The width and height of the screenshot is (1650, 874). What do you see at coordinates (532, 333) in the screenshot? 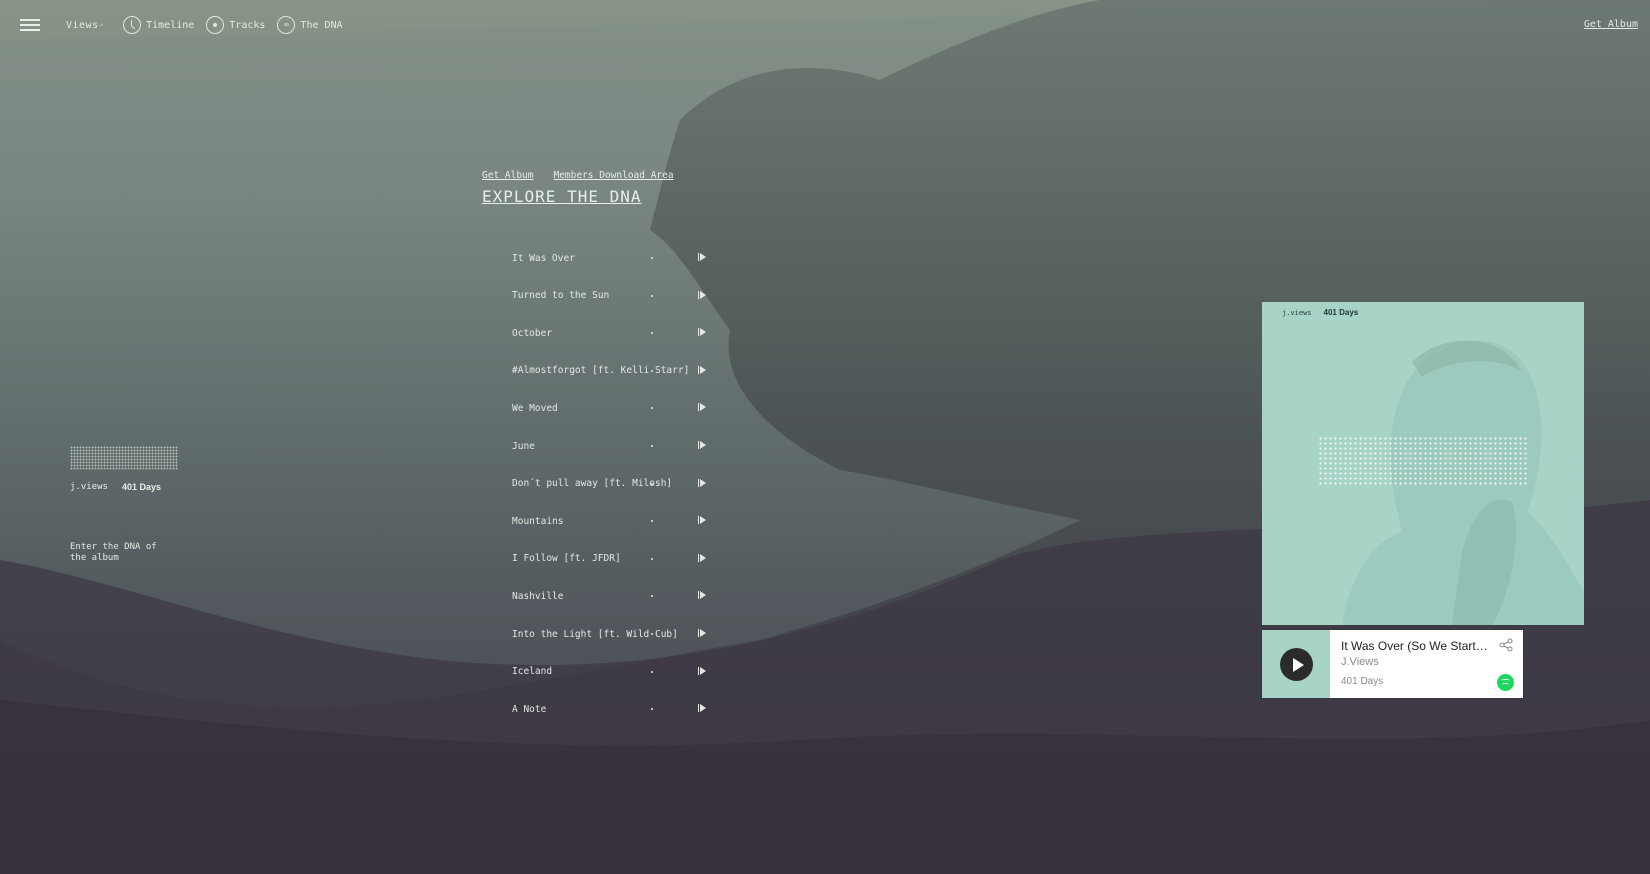
I see `track-title: October` at bounding box center [532, 333].